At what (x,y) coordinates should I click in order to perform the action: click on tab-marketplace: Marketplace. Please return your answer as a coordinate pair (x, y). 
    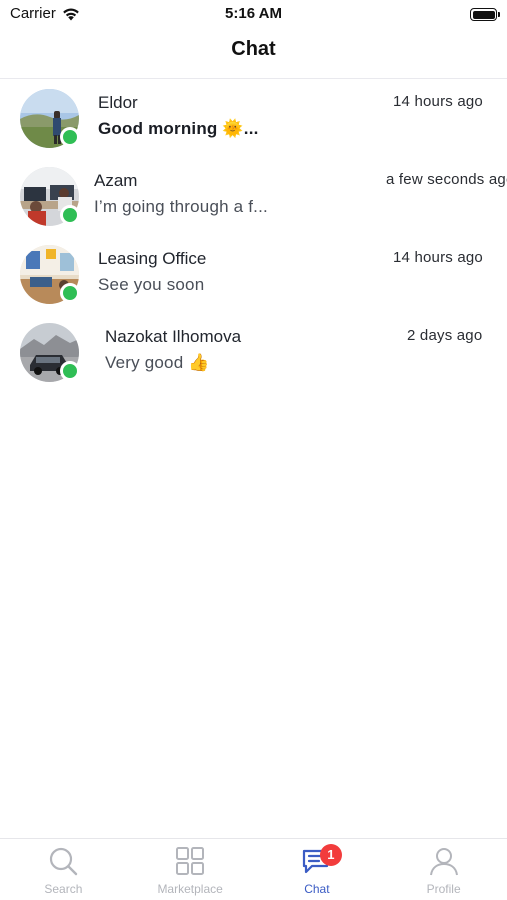
    Looking at the image, I should click on (190, 869).